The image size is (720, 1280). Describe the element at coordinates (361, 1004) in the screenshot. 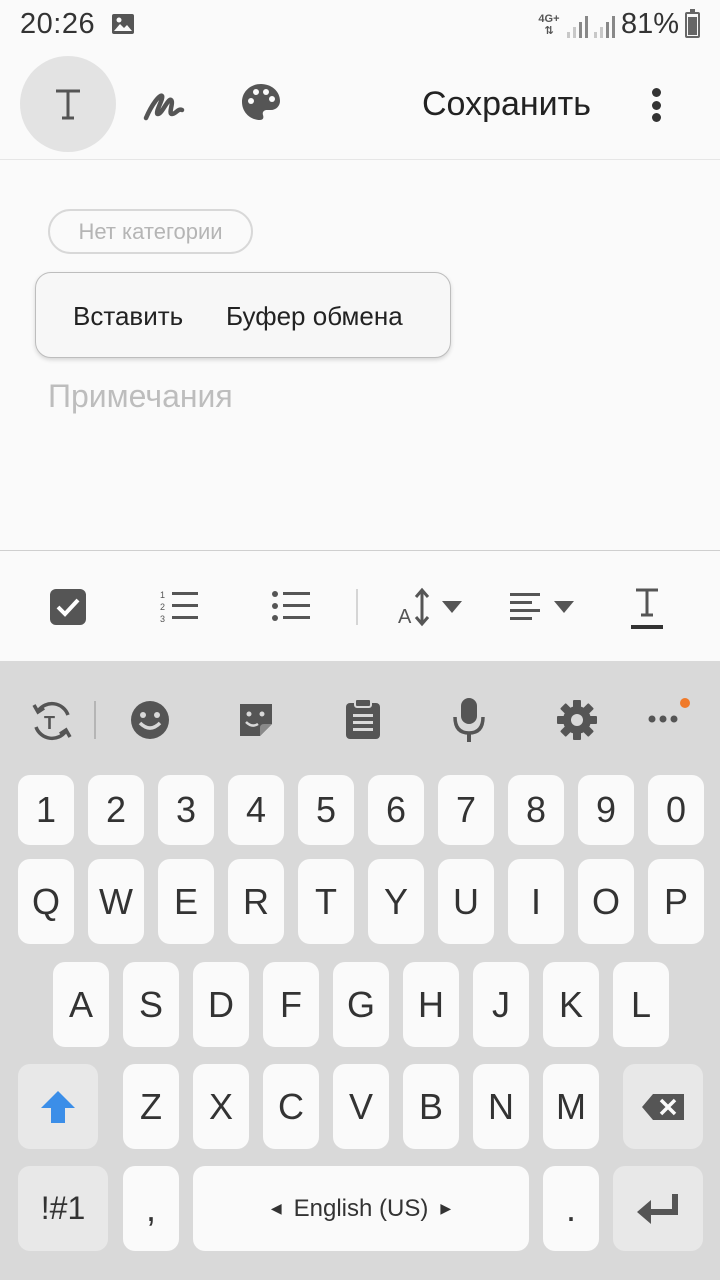

I see `key-g: G` at that location.